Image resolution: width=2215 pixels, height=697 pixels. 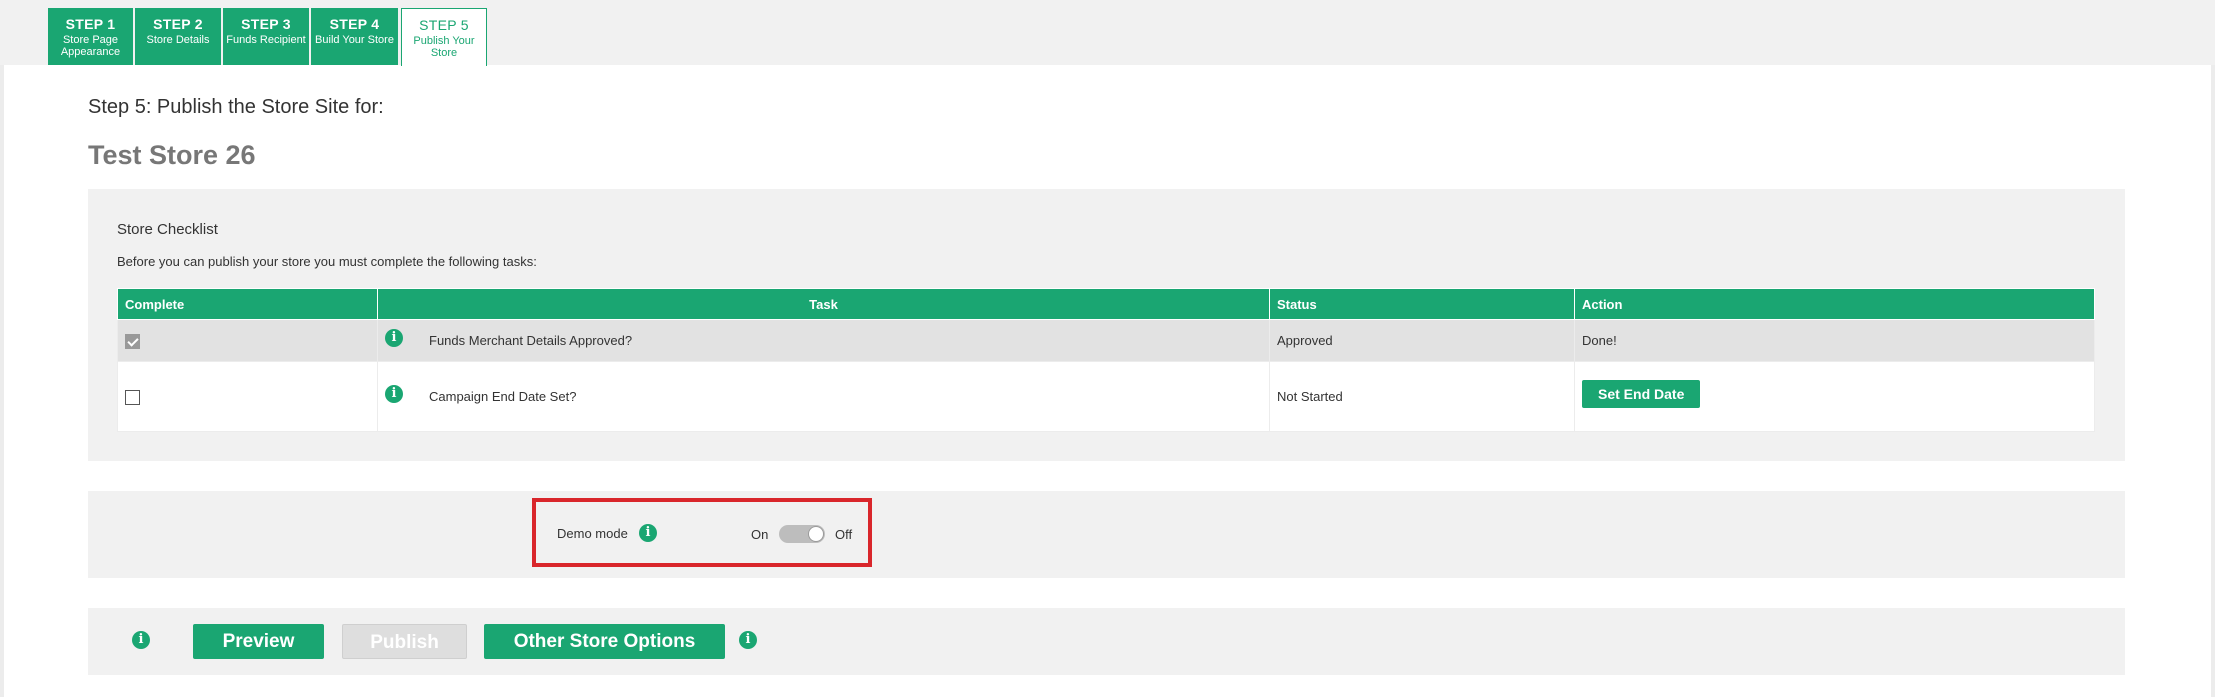 I want to click on column-header-complete: Complete, so click(x=247, y=304).